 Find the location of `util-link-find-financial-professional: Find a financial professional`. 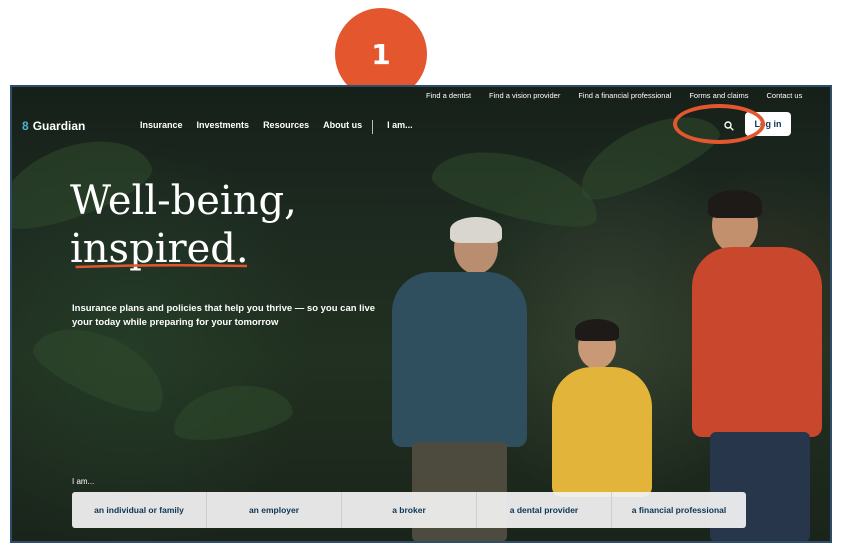

util-link-find-financial-professional: Find a financial professional is located at coordinates (624, 95).